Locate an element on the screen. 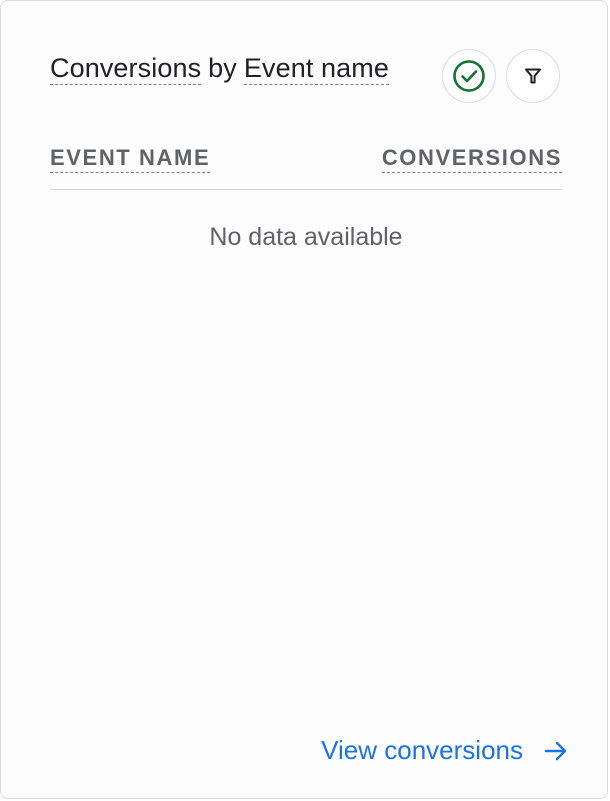 This screenshot has width=610, height=801. comparison-status-button is located at coordinates (469, 76).